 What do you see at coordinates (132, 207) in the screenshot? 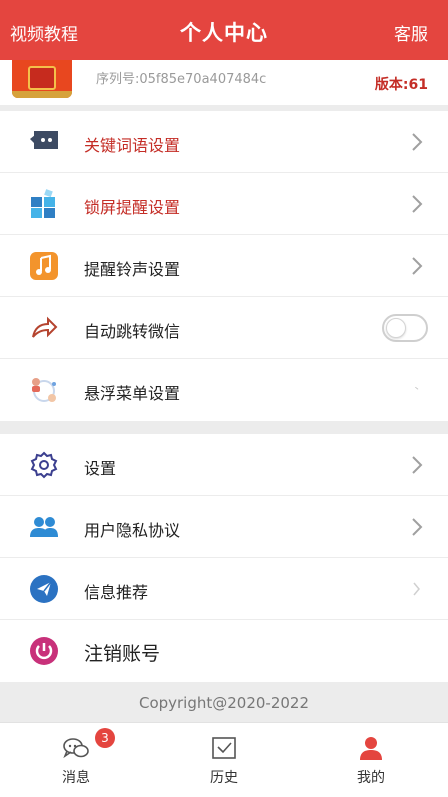
I see `row-label: 锁屏提醒设置` at bounding box center [132, 207].